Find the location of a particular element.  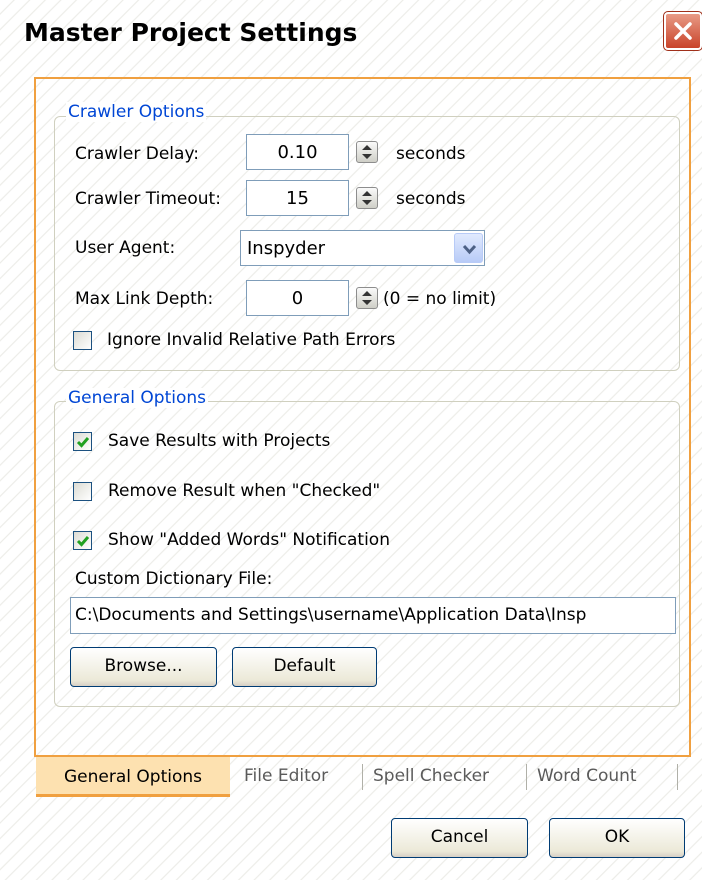

ignore-errors-label: Ignore Invalid Relative Path Errors is located at coordinates (251, 340).